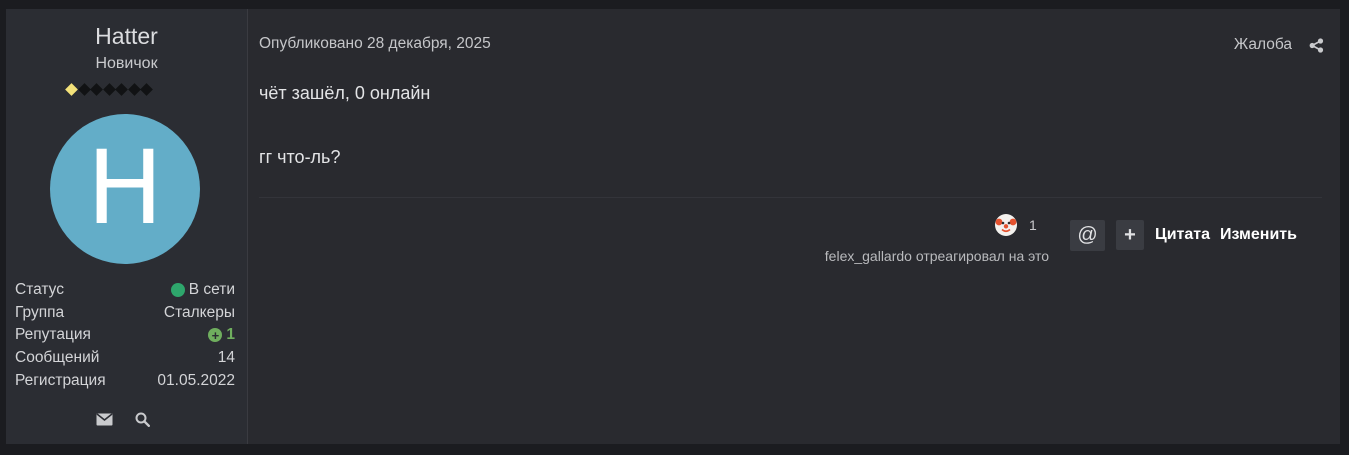 Image resolution: width=1349 pixels, height=455 pixels. What do you see at coordinates (345, 93) in the screenshot?
I see `post-line: чёт зашёл, 0 онлайн` at bounding box center [345, 93].